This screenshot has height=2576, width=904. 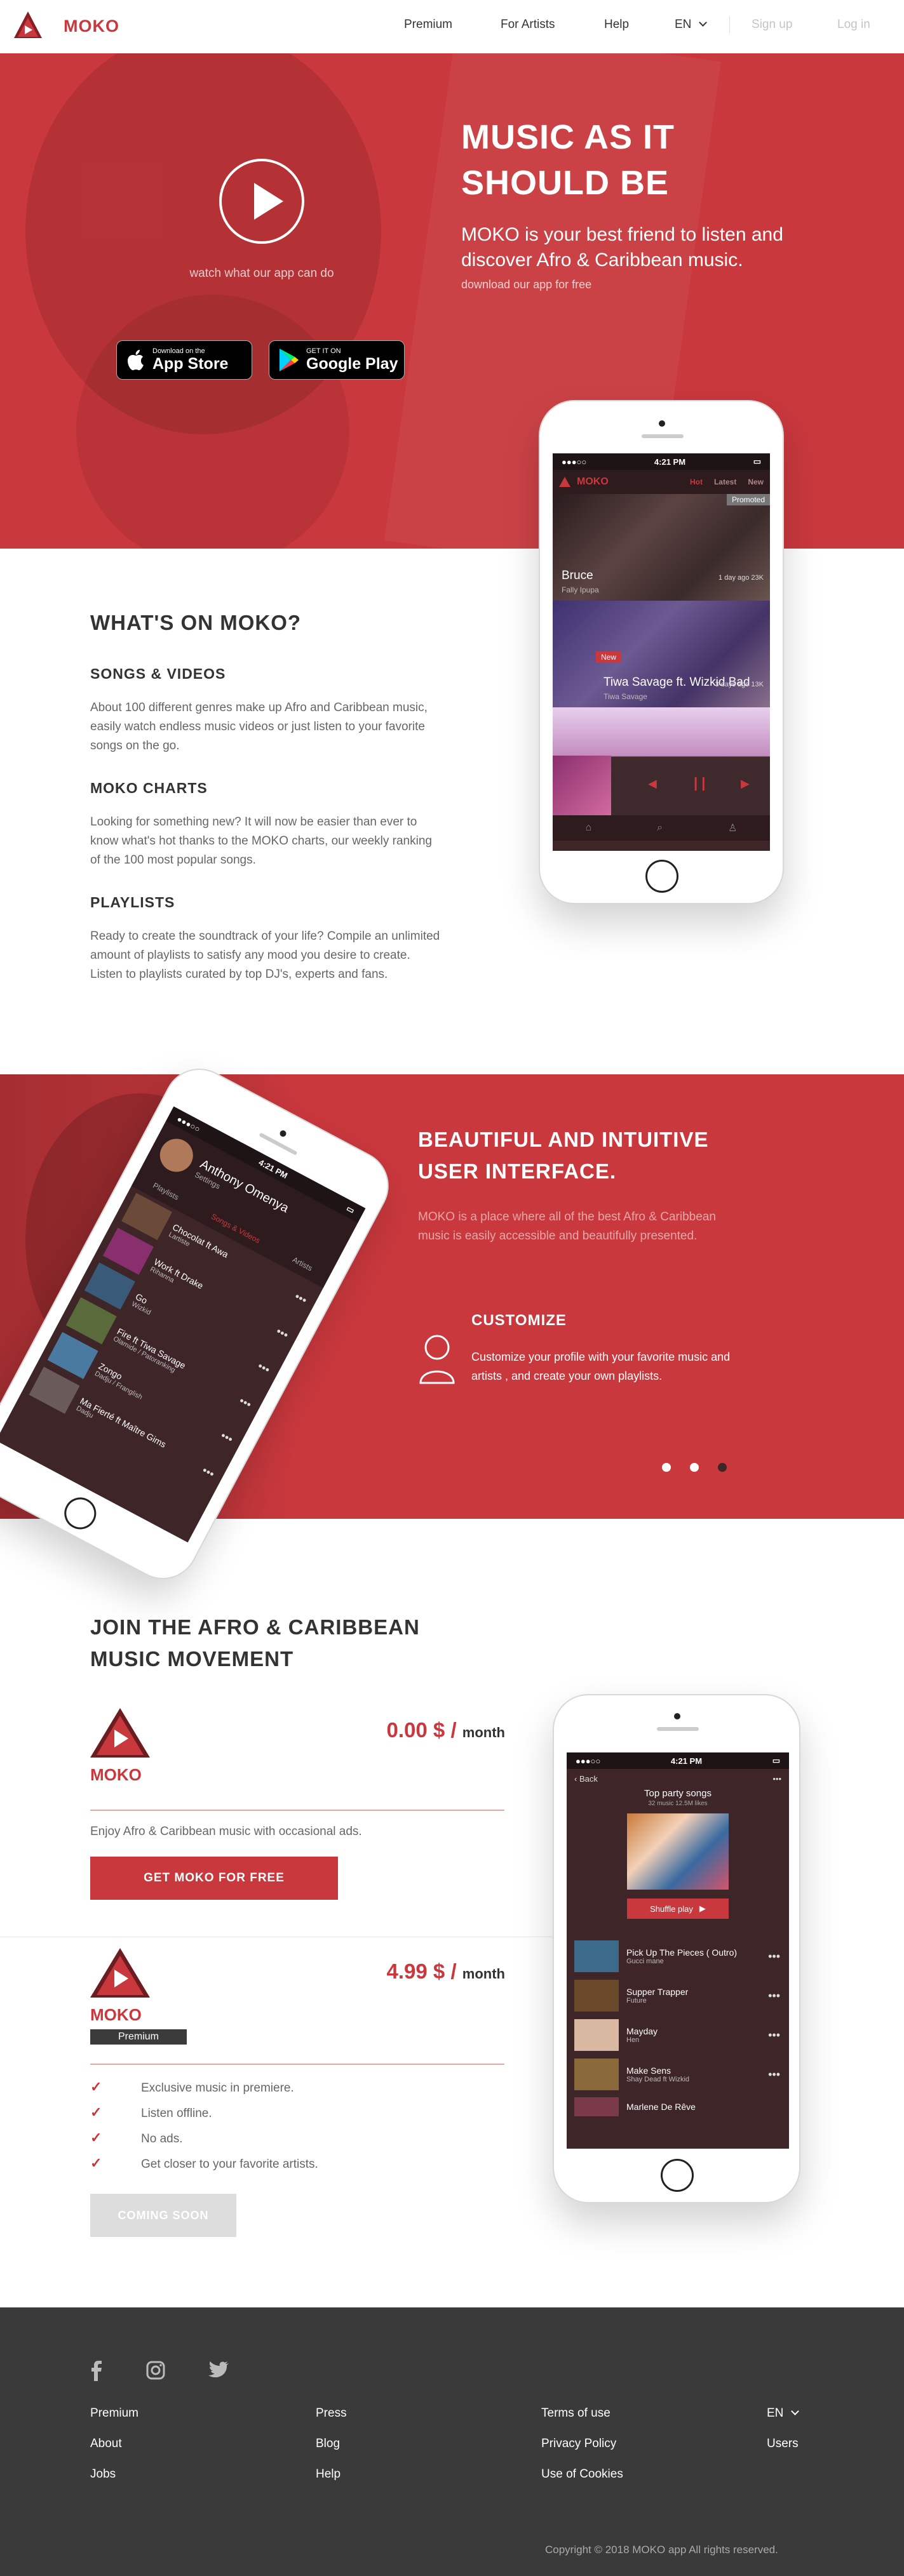 I want to click on list-item: Pick Up The Pieces ( Outro) Gucci mane •••, so click(x=678, y=1956).